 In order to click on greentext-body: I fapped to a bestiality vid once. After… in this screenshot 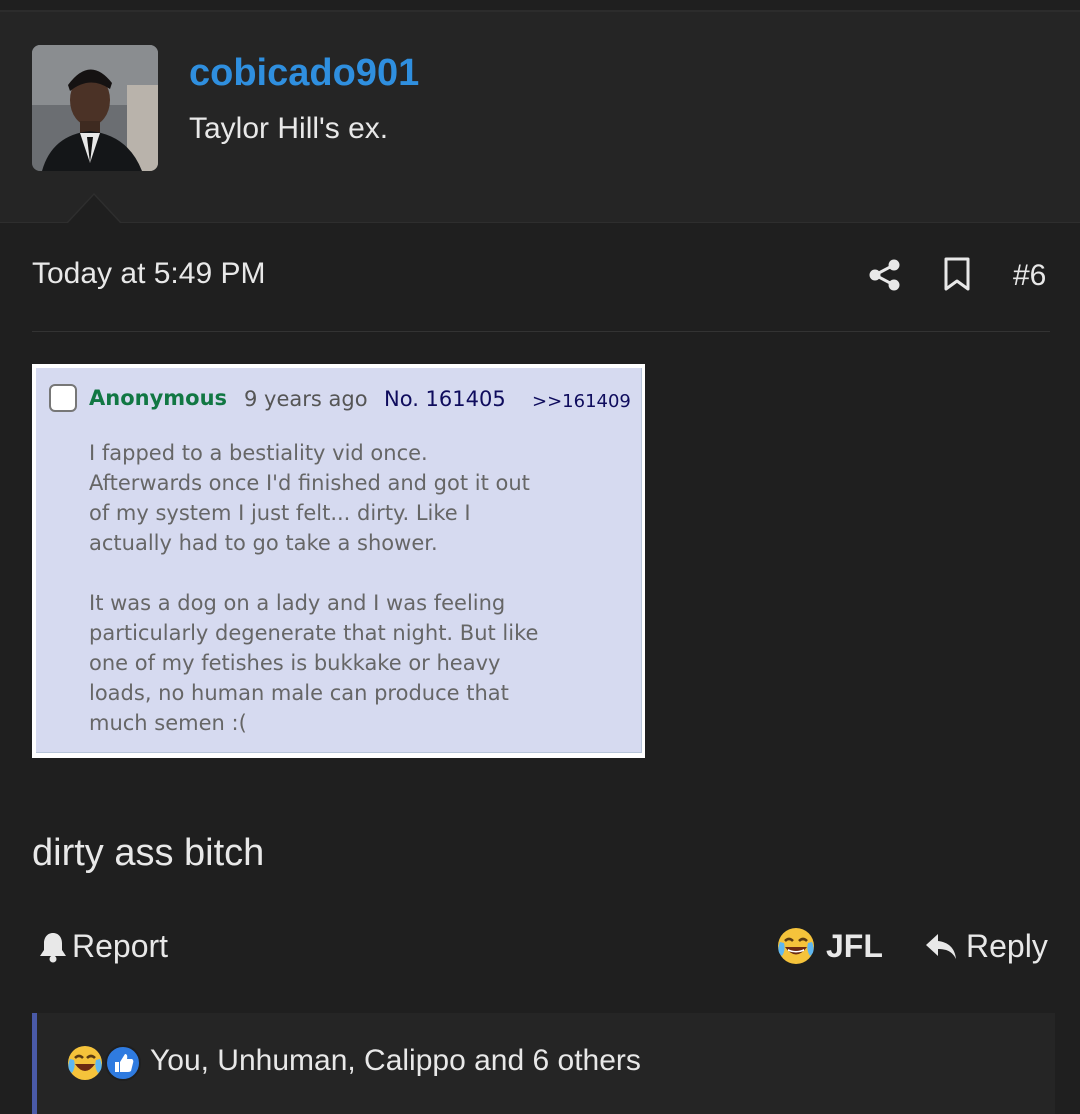, I will do `click(354, 603)`.